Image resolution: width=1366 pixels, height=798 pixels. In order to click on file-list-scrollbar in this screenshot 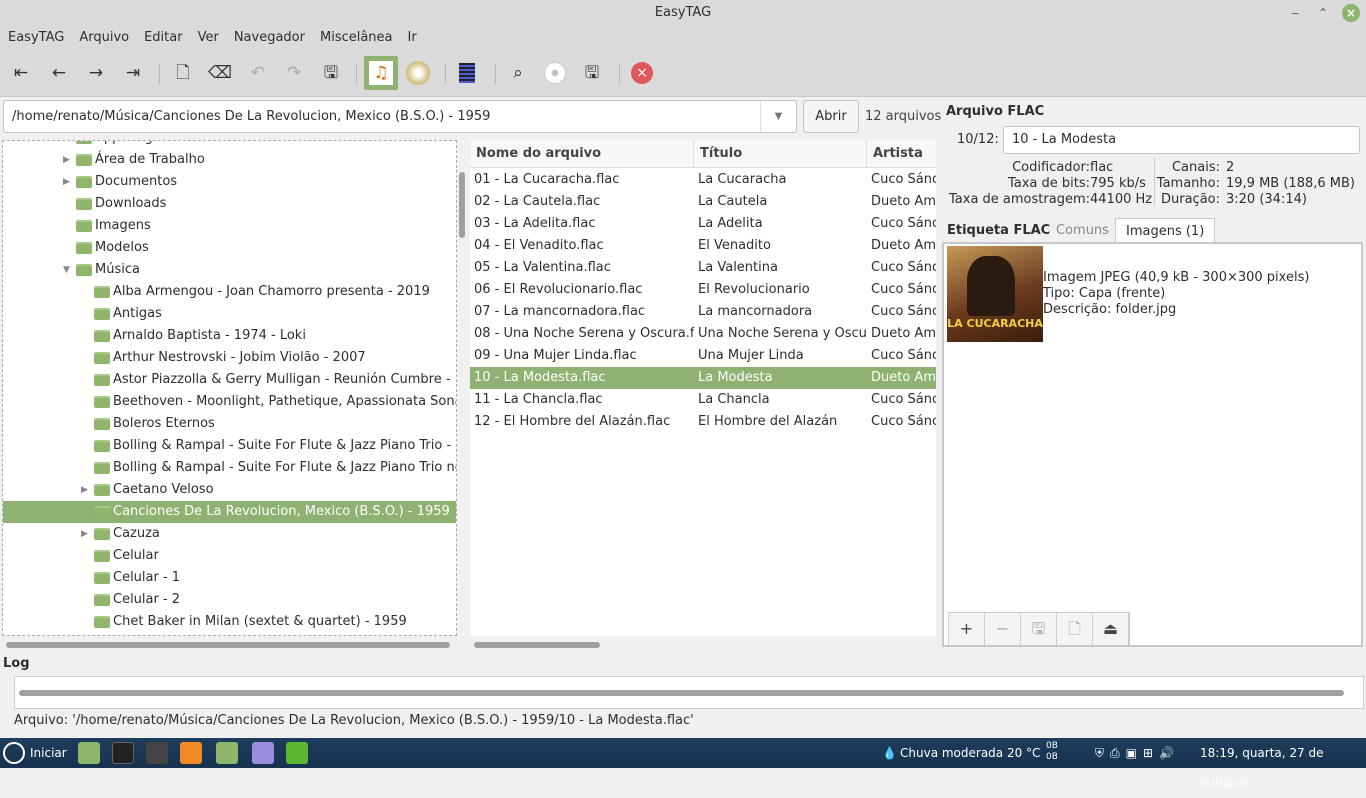, I will do `click(537, 645)`.